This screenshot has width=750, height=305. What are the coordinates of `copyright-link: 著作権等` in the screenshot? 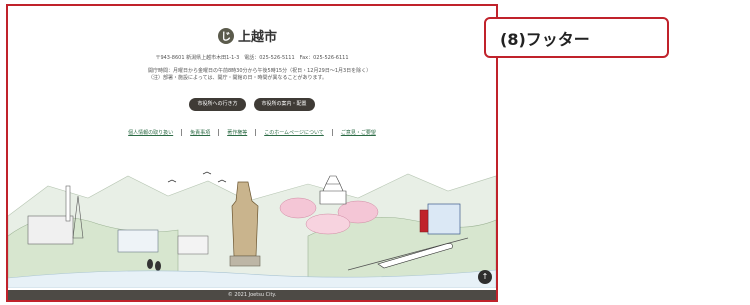 It's located at (237, 132).